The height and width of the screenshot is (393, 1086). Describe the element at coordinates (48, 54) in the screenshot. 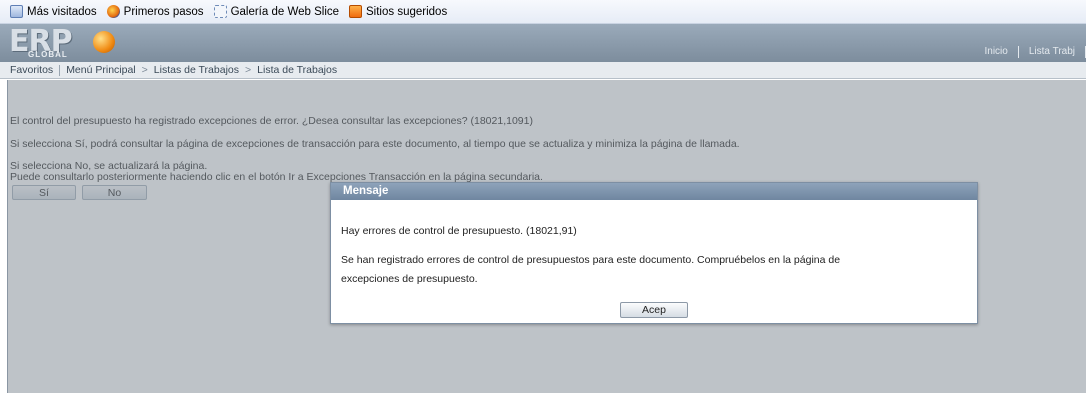

I see `logo-subtext: GLOBAL` at that location.